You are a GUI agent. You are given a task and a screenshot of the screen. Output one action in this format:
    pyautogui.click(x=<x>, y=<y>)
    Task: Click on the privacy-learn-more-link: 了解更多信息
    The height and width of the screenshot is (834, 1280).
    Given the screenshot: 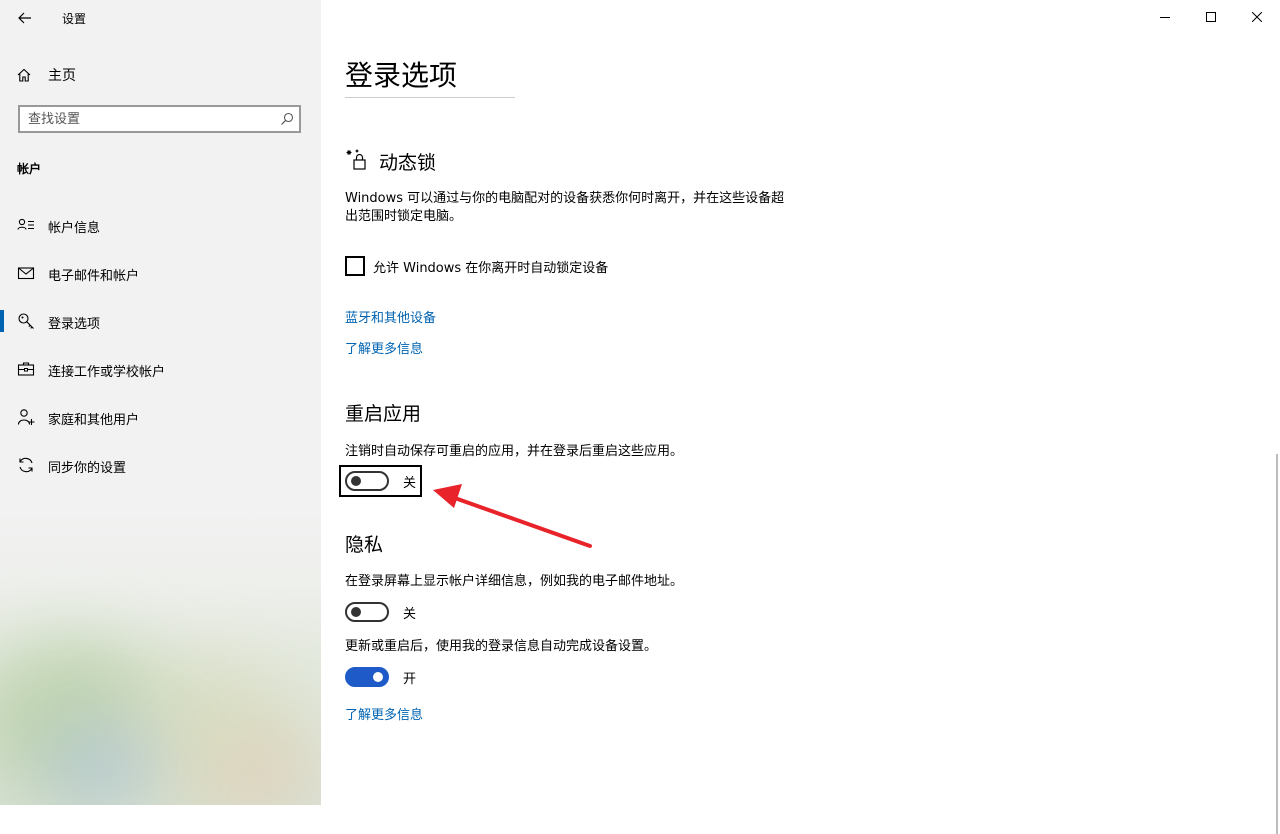 What is the action you would take?
    pyautogui.click(x=384, y=713)
    